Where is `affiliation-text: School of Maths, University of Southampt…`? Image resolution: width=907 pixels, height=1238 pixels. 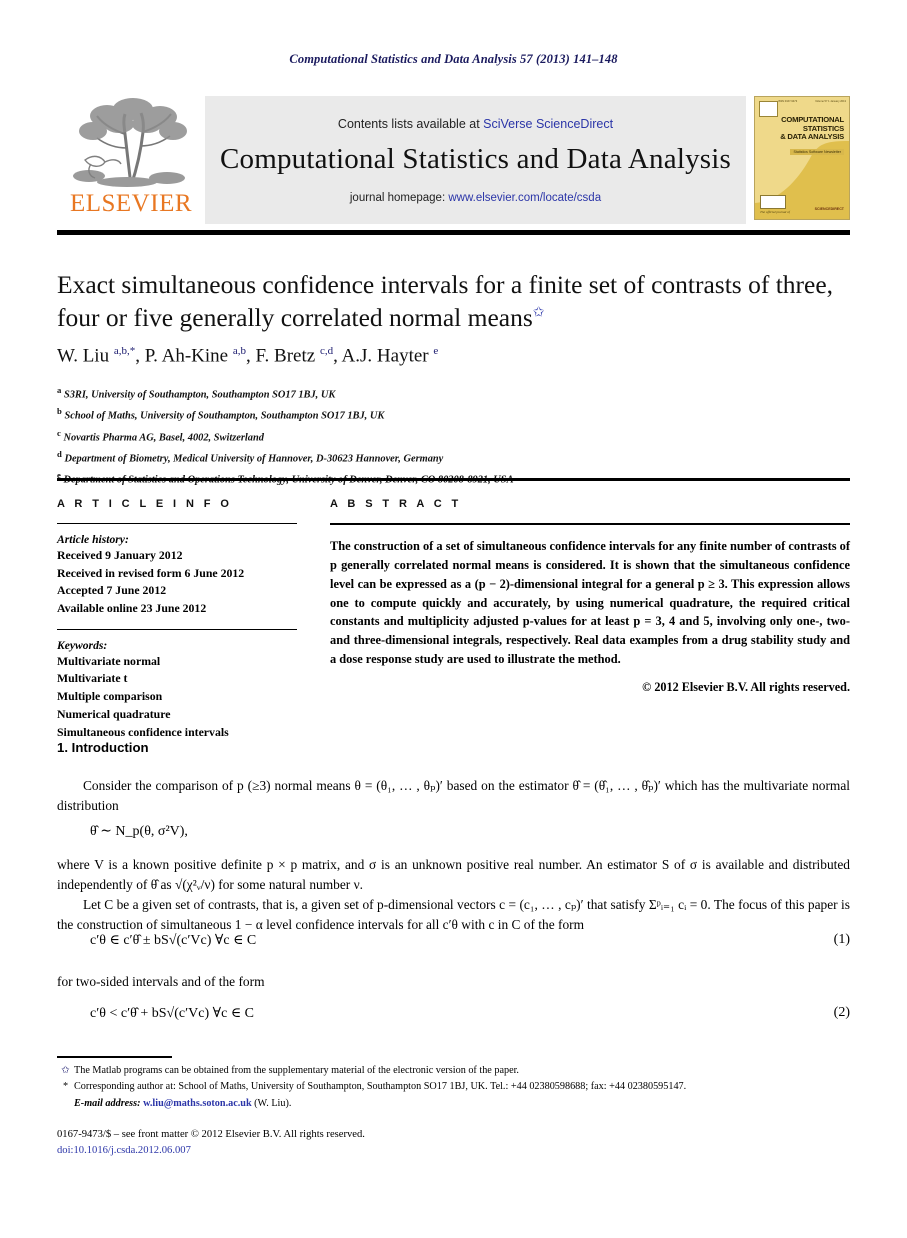 affiliation-text: School of Maths, University of Southampt… is located at coordinates (224, 416).